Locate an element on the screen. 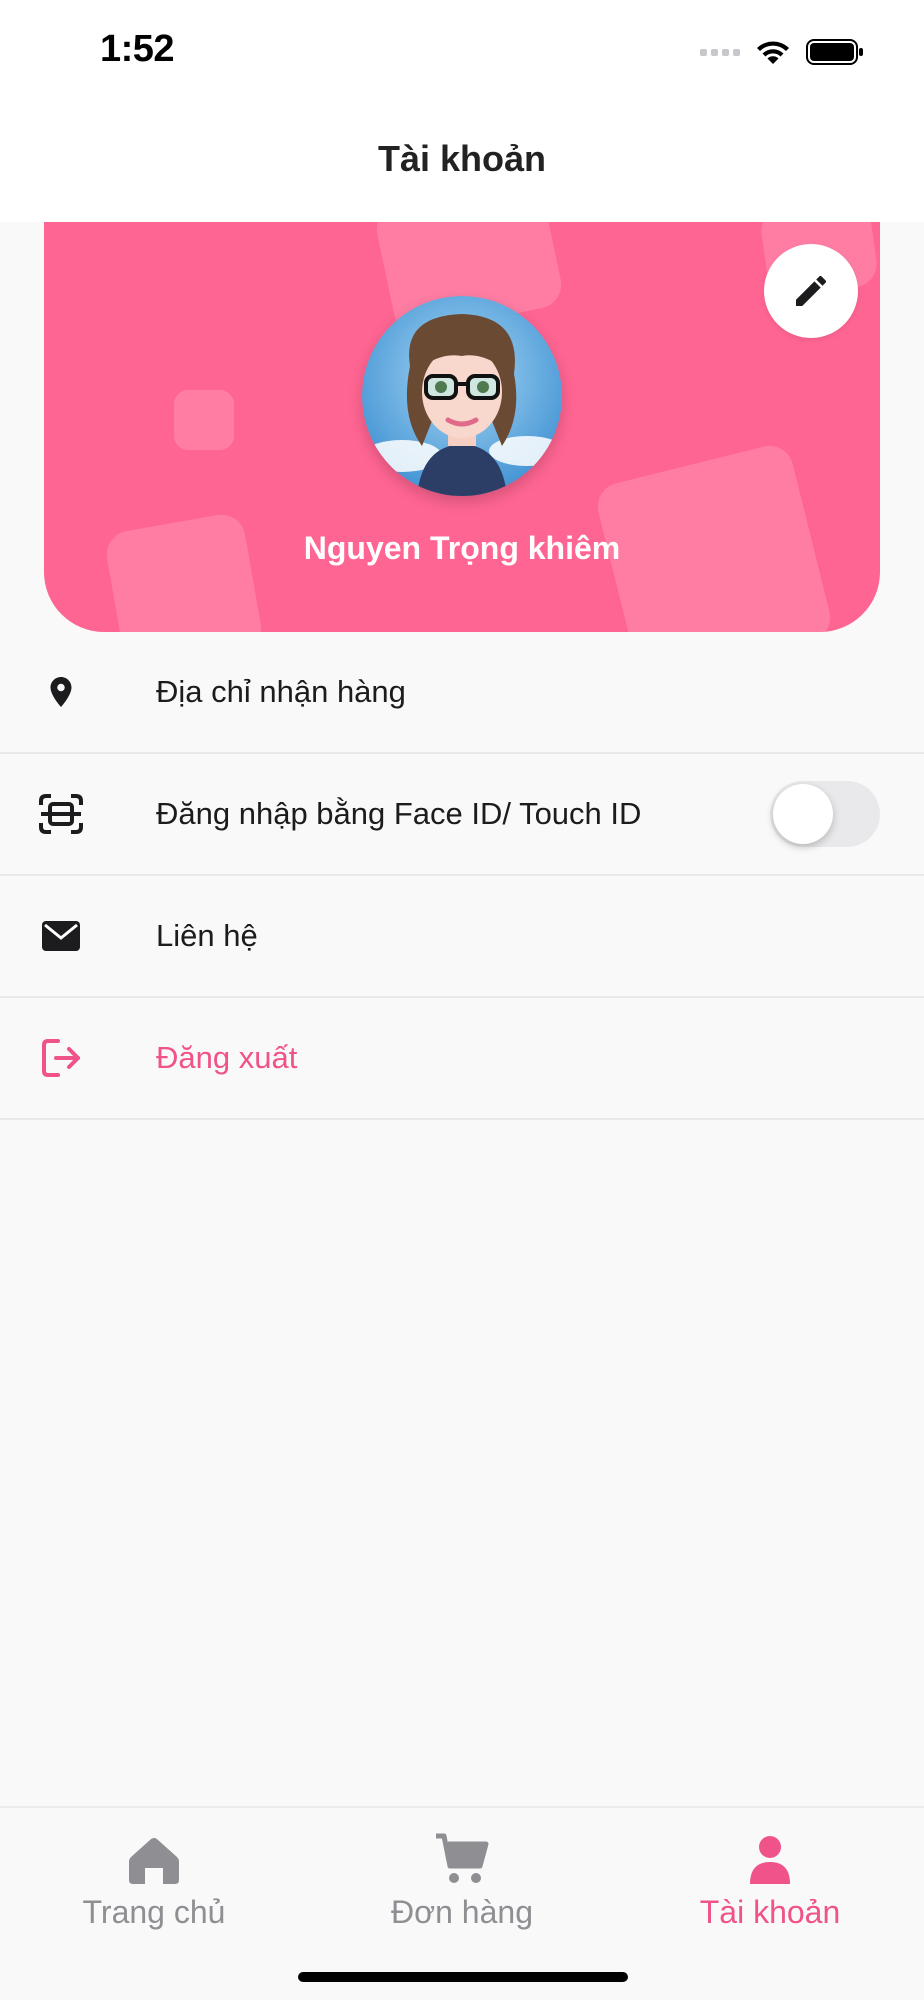  location-pin-icon is located at coordinates (61, 692).